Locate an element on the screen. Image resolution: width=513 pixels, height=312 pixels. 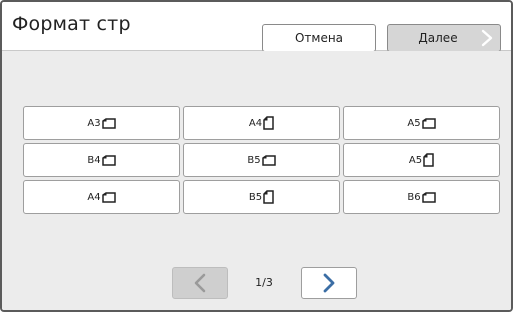
paper-size-a5-portrait: A5 is located at coordinates (421, 160).